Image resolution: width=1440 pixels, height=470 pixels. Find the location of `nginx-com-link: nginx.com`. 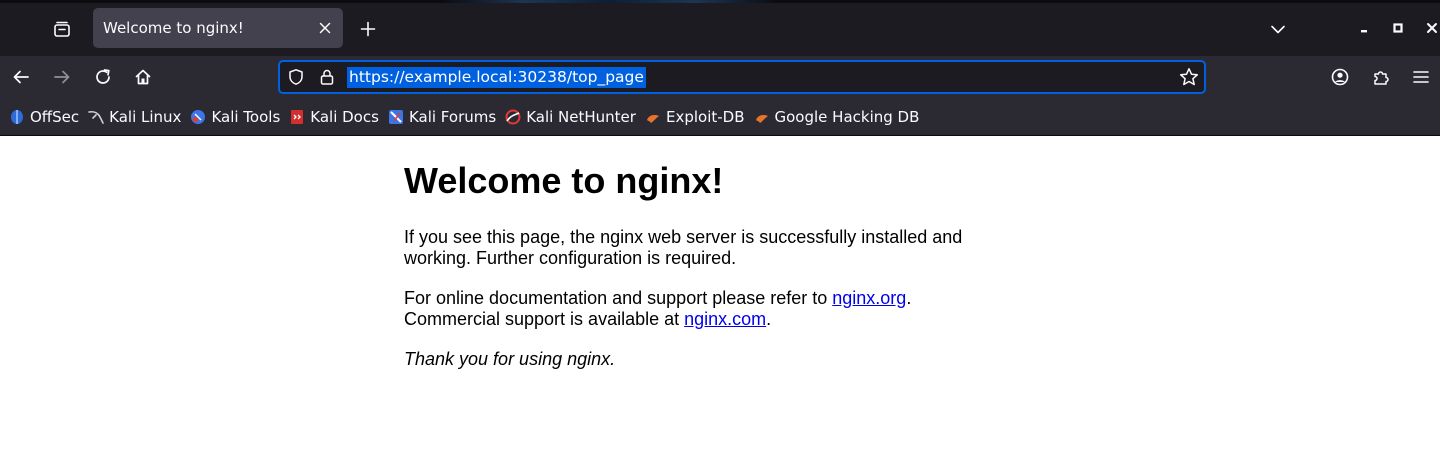

nginx-com-link: nginx.com is located at coordinates (725, 319).